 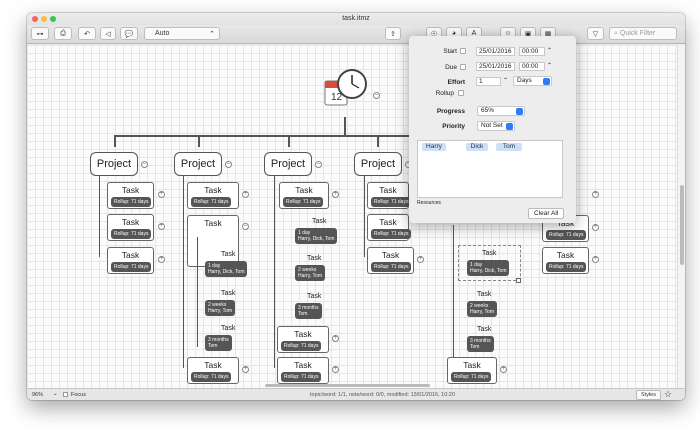 What do you see at coordinates (668, 394) in the screenshot?
I see `star-icon: ☆` at bounding box center [668, 394].